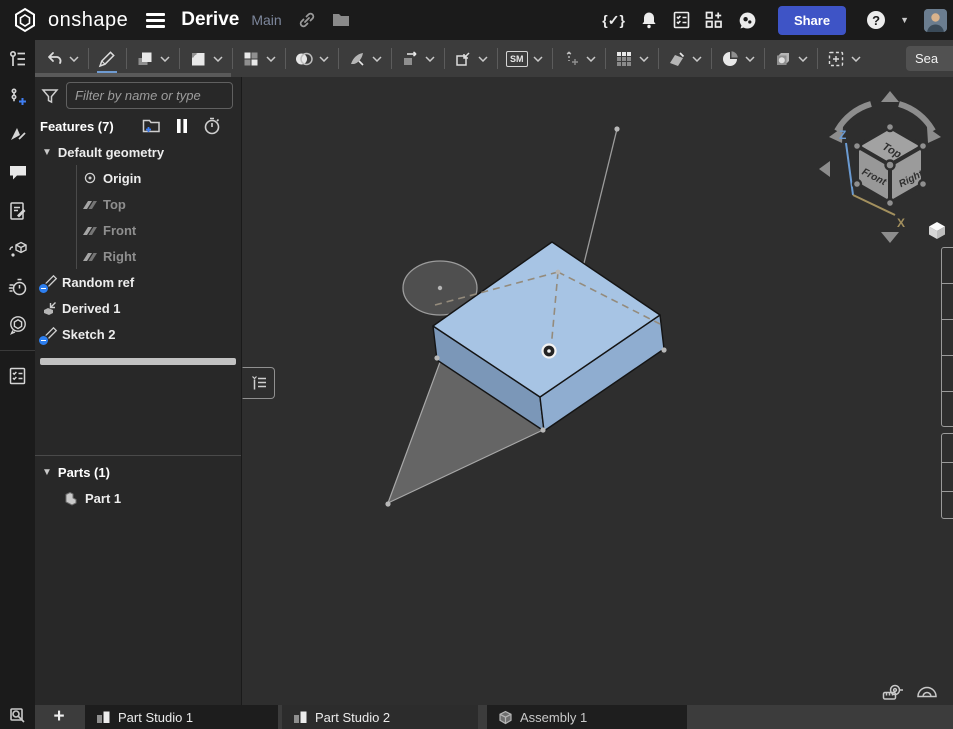  I want to click on tree-item-random-ref: Random ref, so click(138, 282).